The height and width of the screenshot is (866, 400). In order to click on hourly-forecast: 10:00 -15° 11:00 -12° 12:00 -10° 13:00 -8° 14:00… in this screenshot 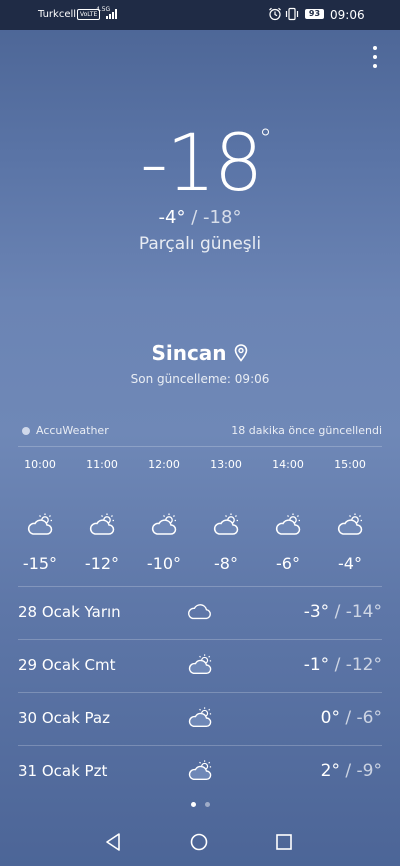, I will do `click(204, 520)`.